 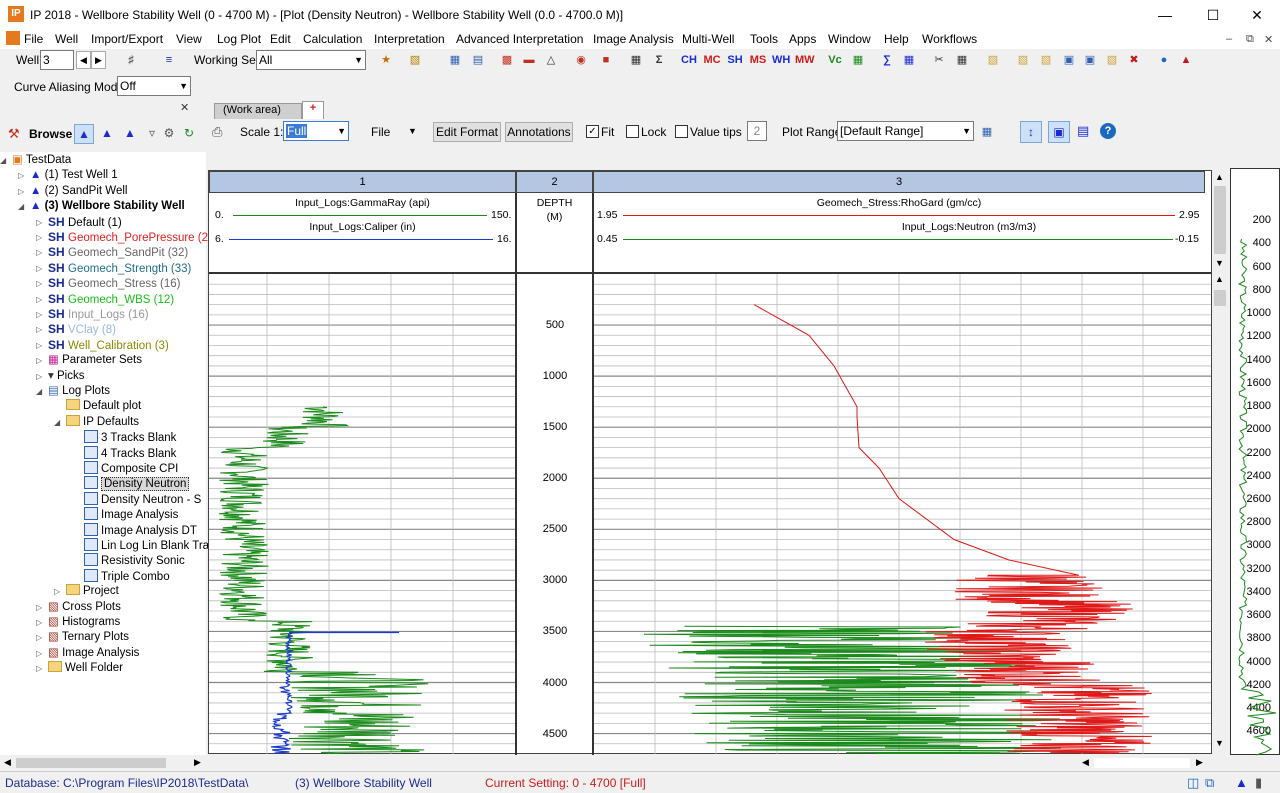 What do you see at coordinates (313, 110) in the screenshot?
I see `tab-add-button: +` at bounding box center [313, 110].